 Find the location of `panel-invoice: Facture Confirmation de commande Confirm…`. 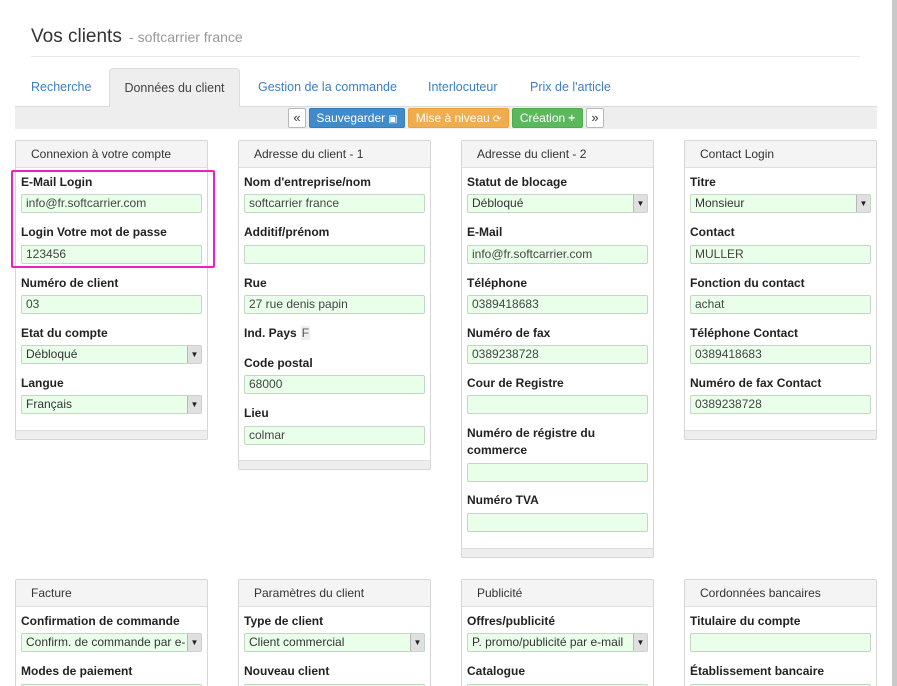

panel-invoice: Facture Confirmation de commande Confirm… is located at coordinates (111, 632).